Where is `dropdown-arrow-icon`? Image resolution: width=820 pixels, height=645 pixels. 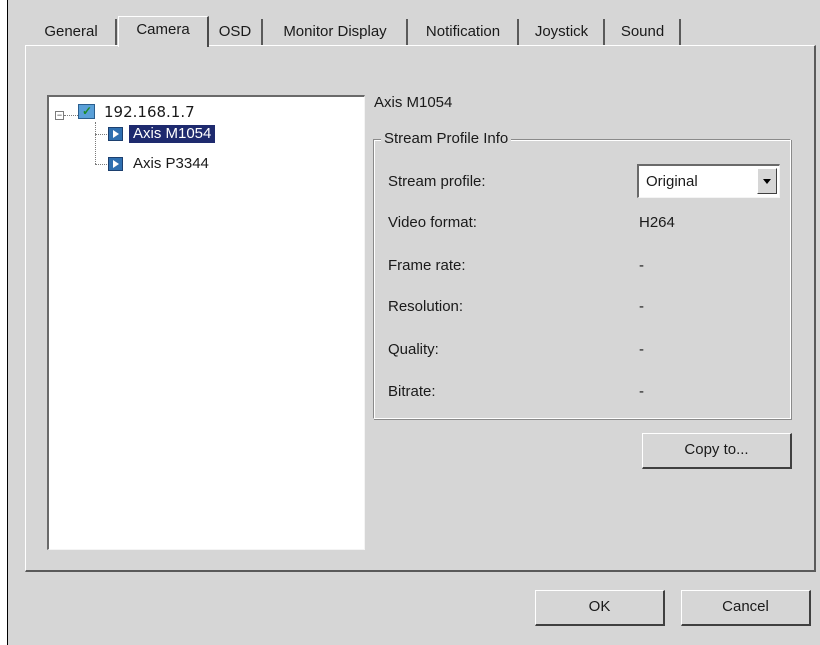
dropdown-arrow-icon is located at coordinates (767, 181).